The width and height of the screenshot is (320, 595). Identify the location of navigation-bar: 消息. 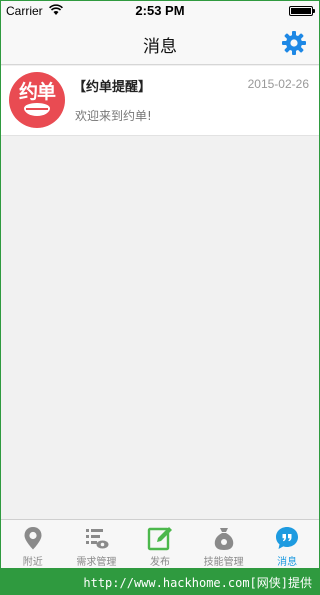
(160, 43).